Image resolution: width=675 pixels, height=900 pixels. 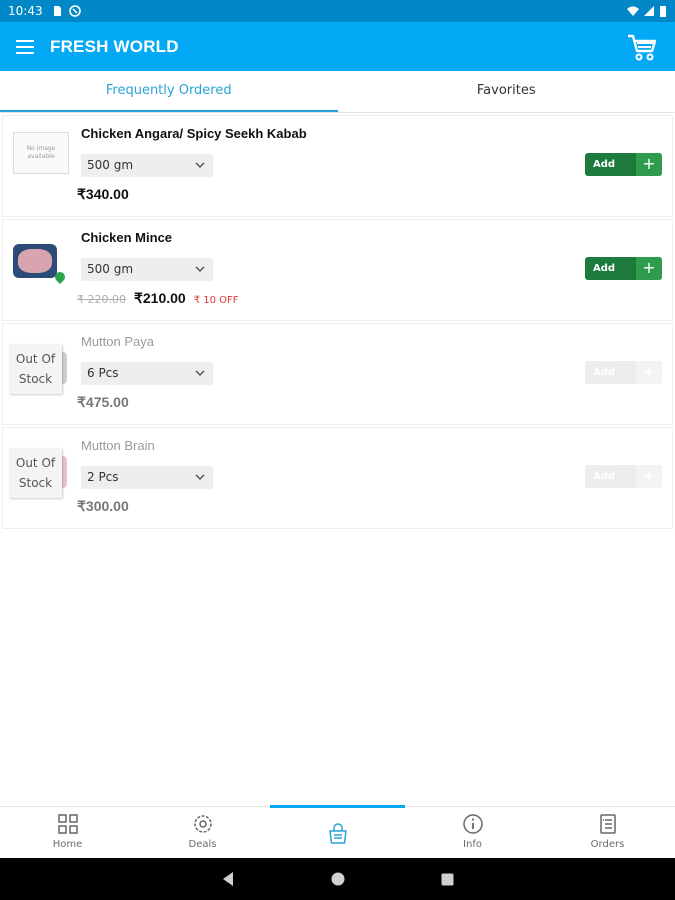 What do you see at coordinates (127, 237) in the screenshot?
I see `product-name: Chicken Mince` at bounding box center [127, 237].